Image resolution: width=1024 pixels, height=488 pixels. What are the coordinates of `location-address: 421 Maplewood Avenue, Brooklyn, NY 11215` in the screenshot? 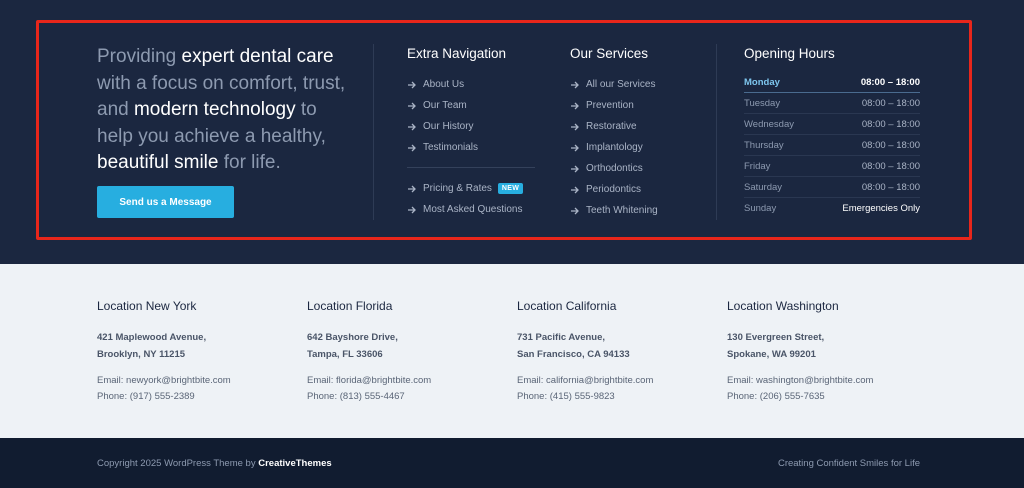 It's located at (192, 346).